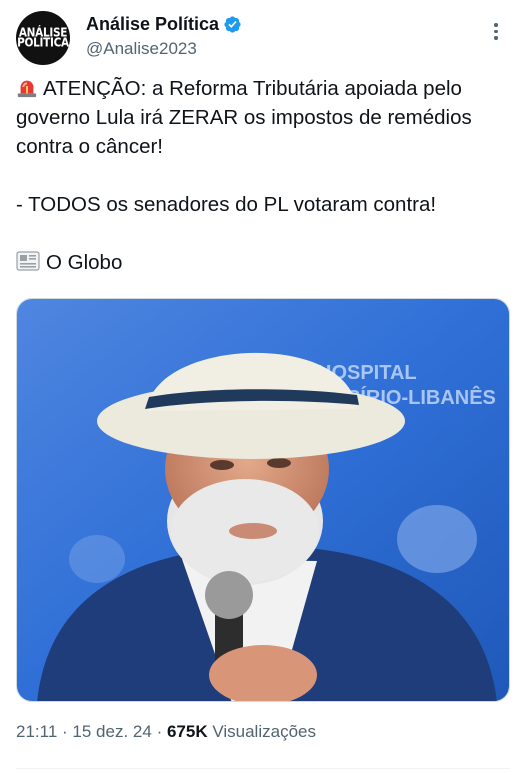 The width and height of the screenshot is (526, 773). What do you see at coordinates (27, 89) in the screenshot?
I see `siren-icon` at bounding box center [27, 89].